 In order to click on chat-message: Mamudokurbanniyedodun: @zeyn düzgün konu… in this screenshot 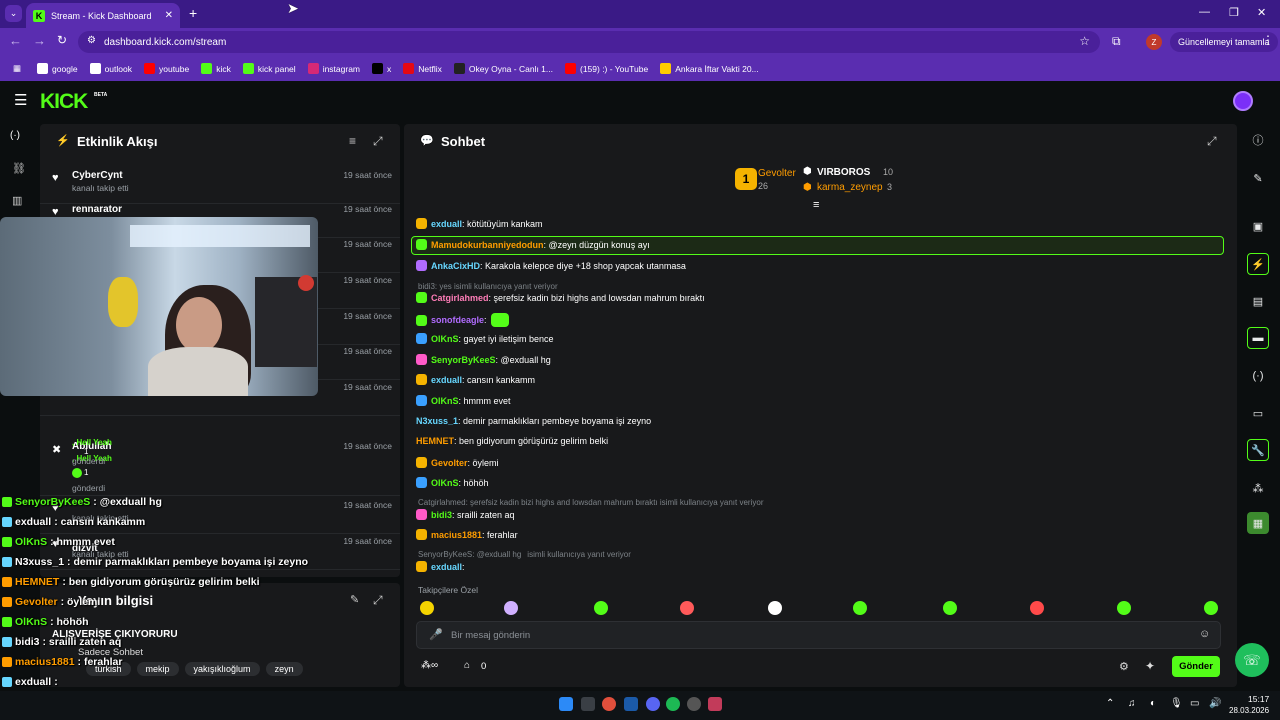, I will do `click(533, 244)`.